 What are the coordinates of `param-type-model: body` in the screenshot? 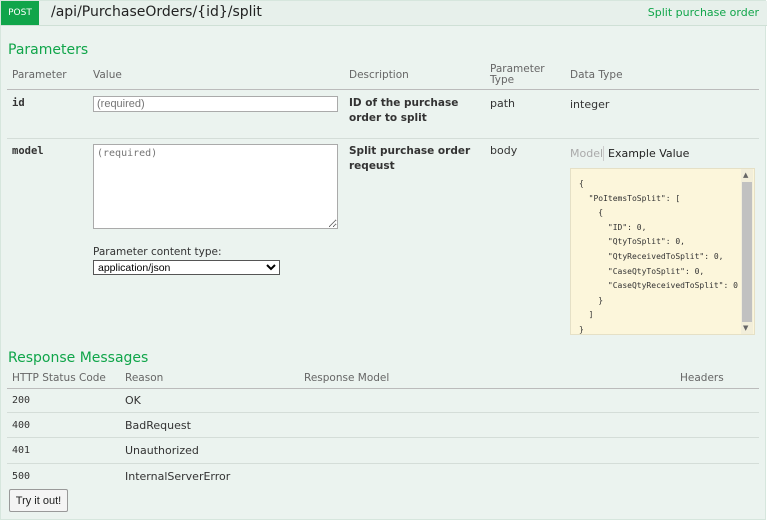 It's located at (504, 150).